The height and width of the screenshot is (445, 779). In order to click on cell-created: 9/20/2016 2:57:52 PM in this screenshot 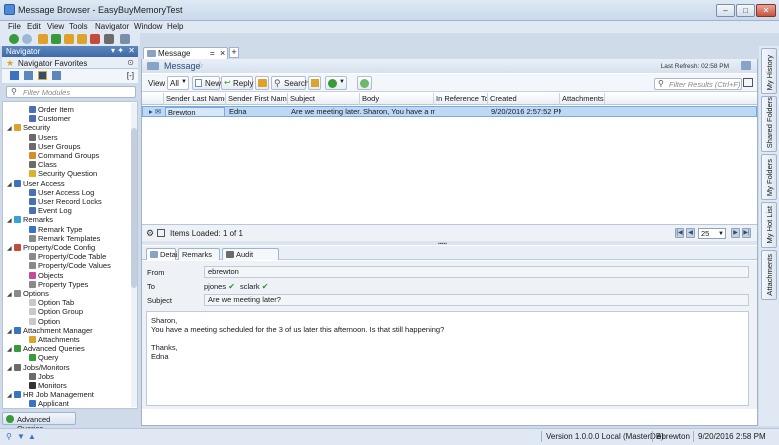, I will do `click(525, 112)`.